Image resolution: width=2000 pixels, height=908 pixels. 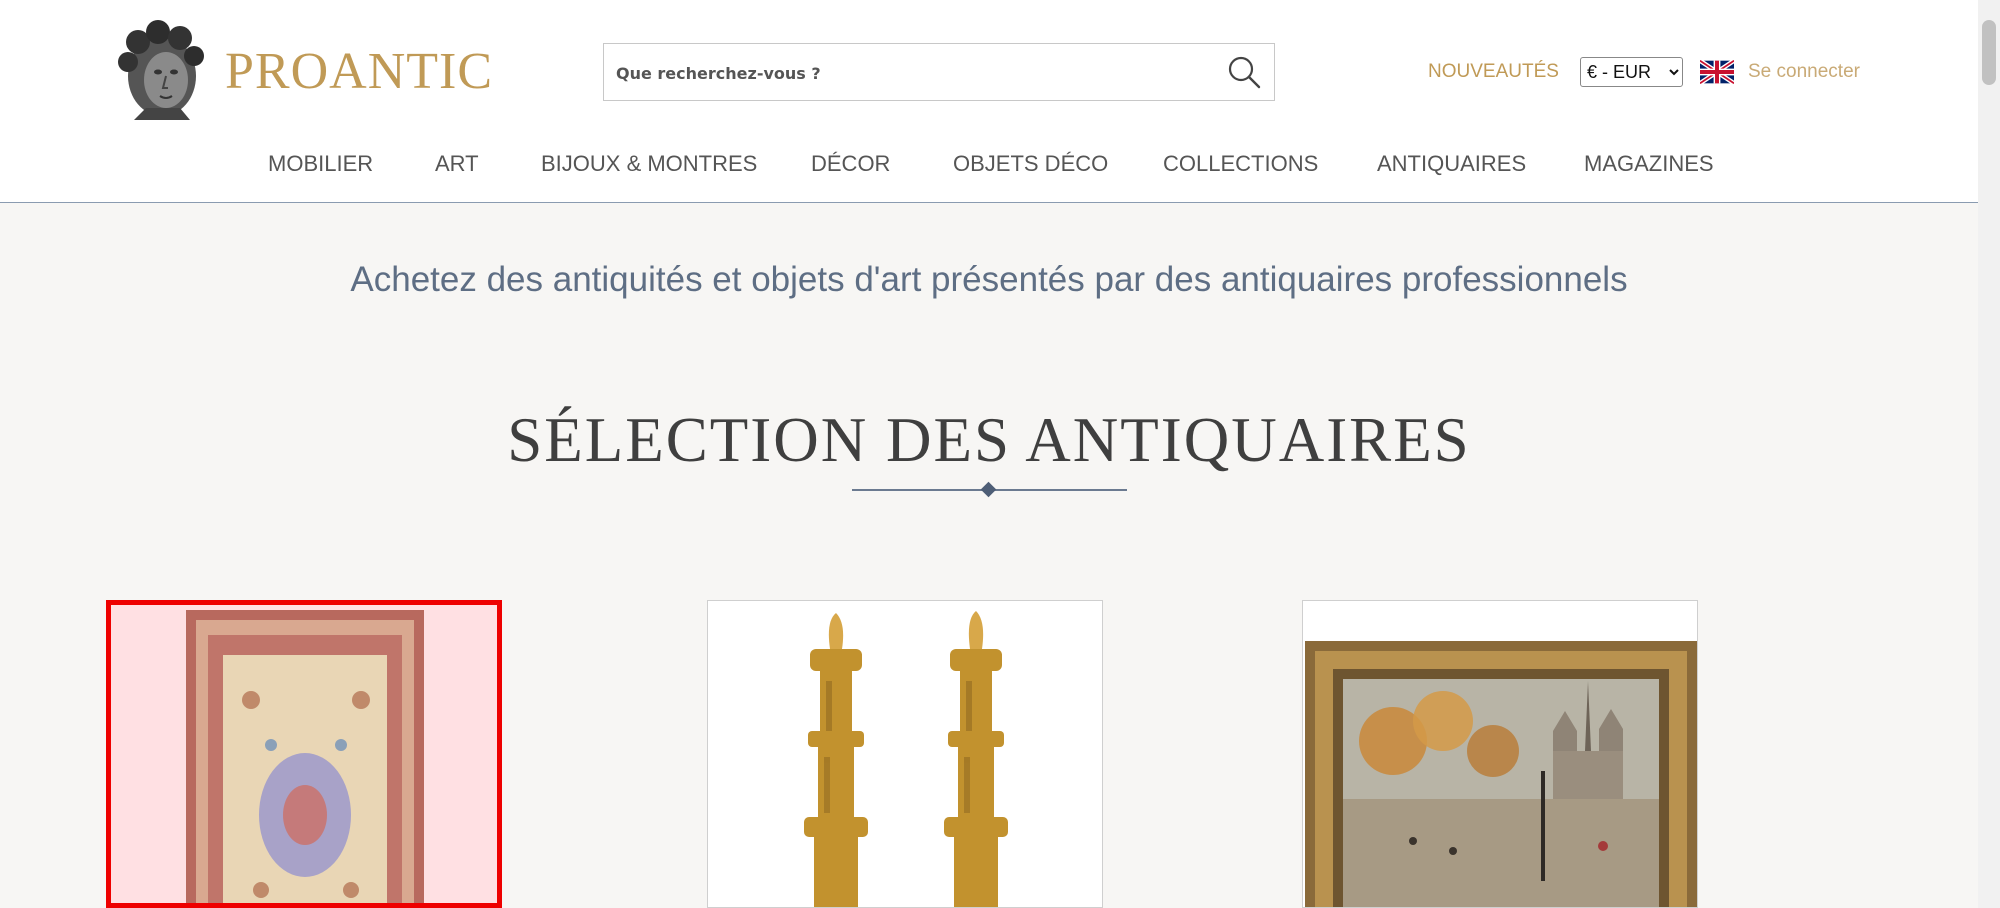 What do you see at coordinates (160, 71) in the screenshot?
I see `logo-bust-icon` at bounding box center [160, 71].